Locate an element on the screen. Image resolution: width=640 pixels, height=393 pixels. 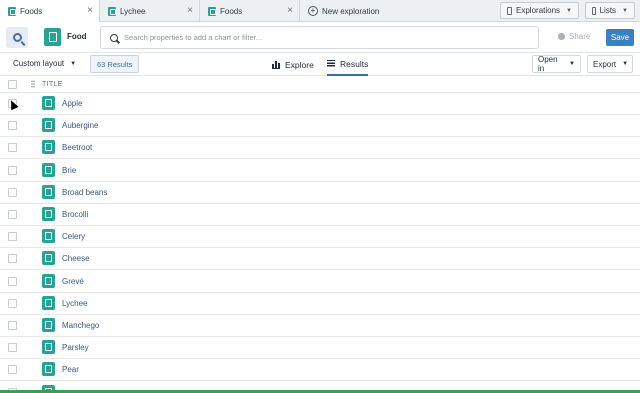
share-button: Share is located at coordinates (574, 36).